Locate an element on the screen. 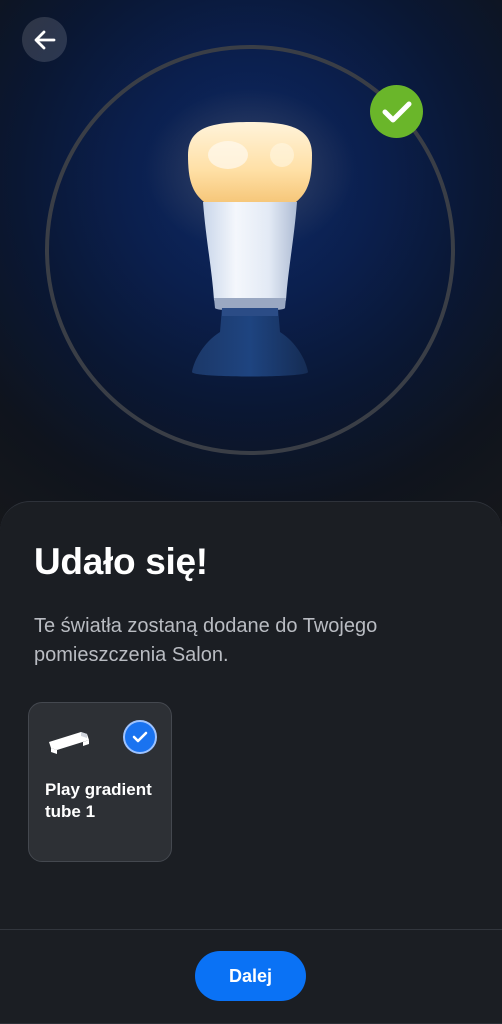  bulb-icon is located at coordinates (250, 249).